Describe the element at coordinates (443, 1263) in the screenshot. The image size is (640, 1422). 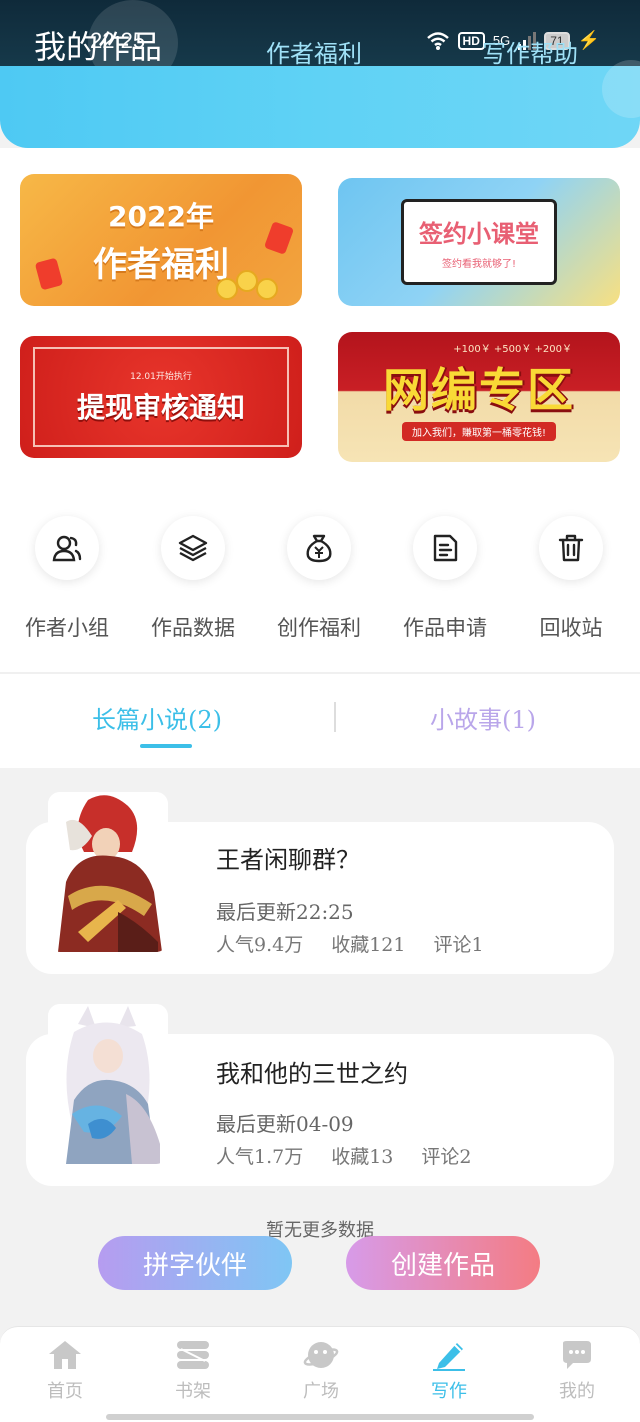
I see `create-work-button: 创建作品` at that location.